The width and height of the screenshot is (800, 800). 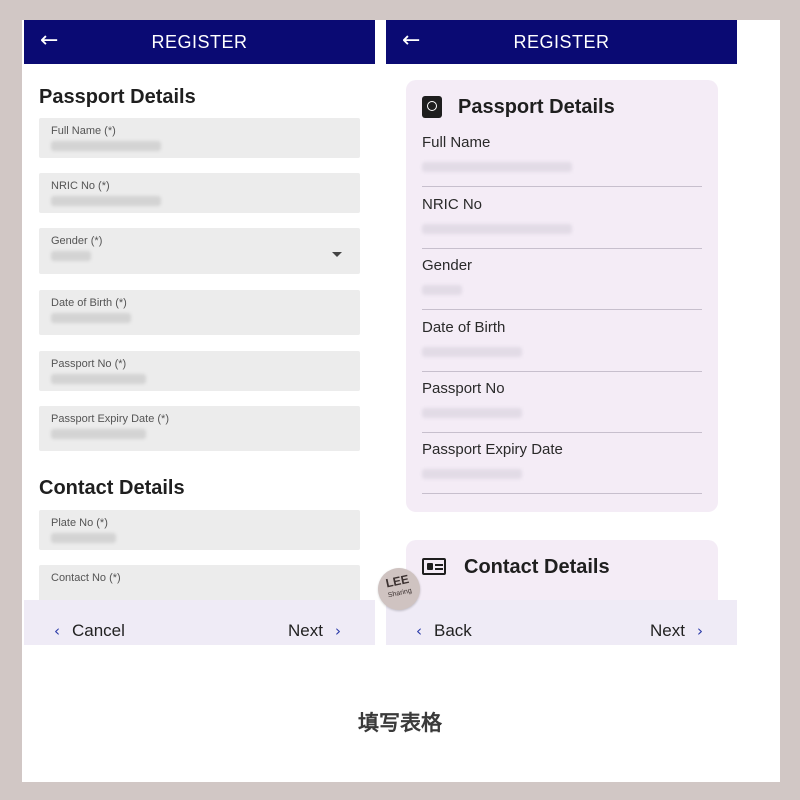 I want to click on contact-no-label: Contact No (*), so click(x=86, y=578).